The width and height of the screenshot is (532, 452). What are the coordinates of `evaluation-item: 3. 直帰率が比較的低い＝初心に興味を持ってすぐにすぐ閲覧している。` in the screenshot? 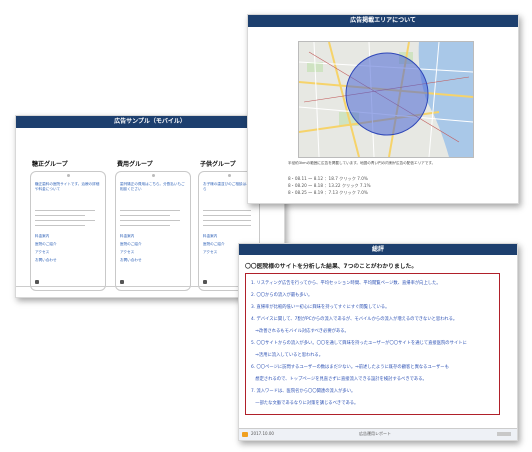 It's located at (320, 307).